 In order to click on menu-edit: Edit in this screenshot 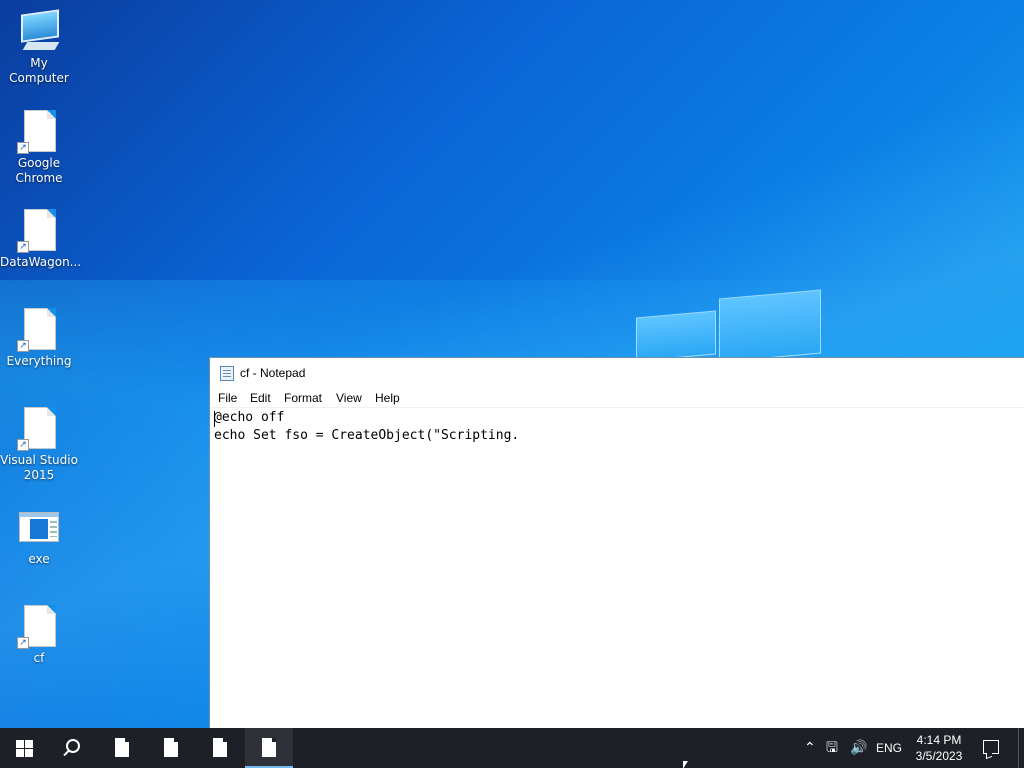, I will do `click(260, 398)`.